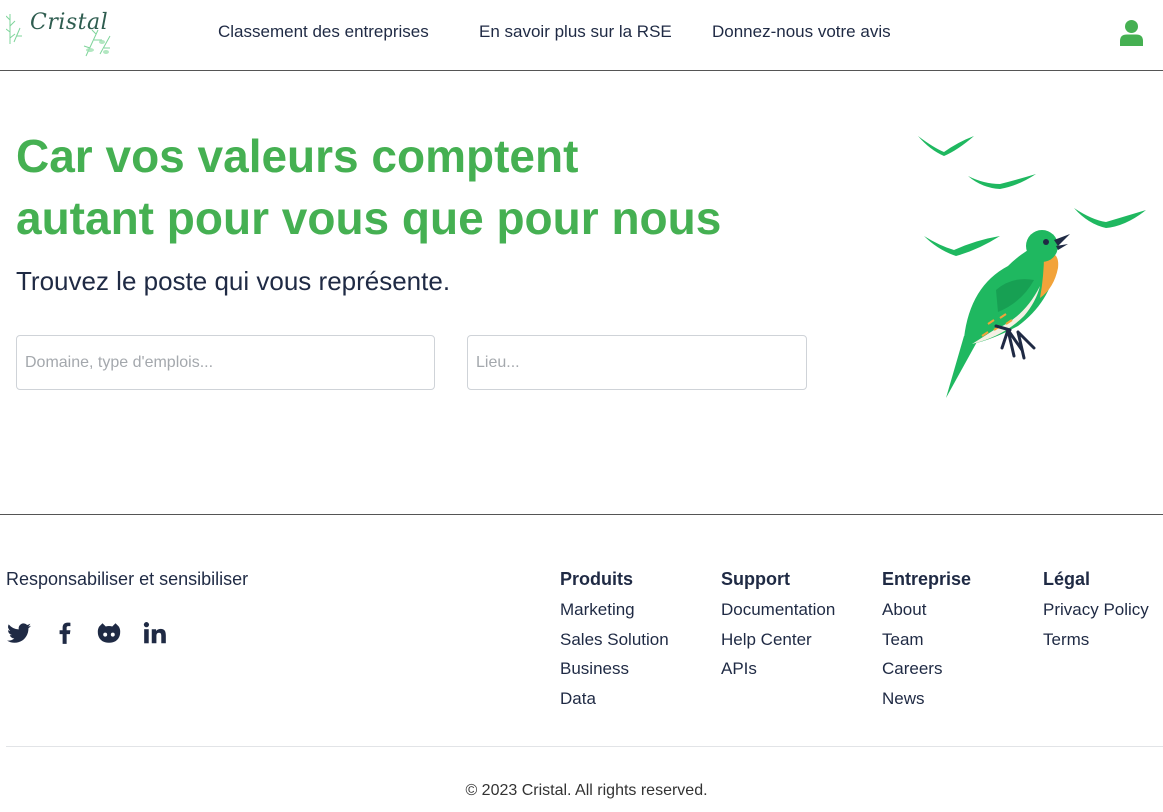  I want to click on footer-link-apis: APIs, so click(796, 673).